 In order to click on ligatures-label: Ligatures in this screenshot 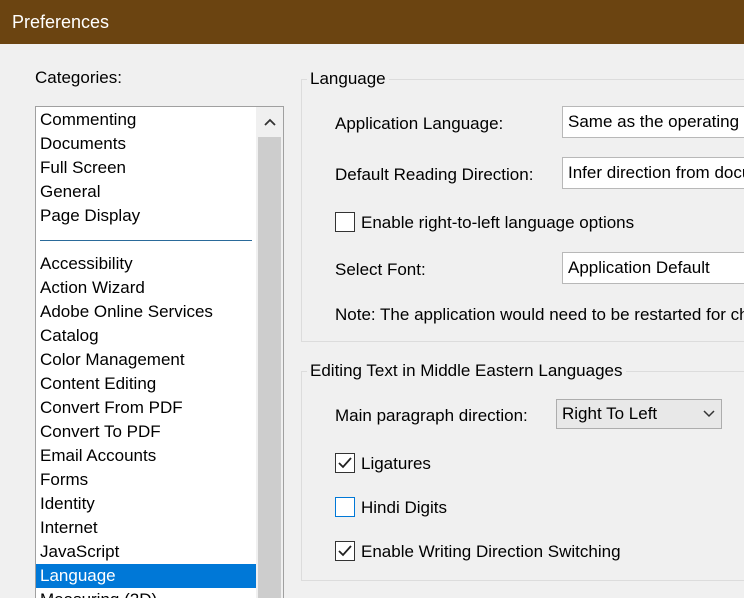, I will do `click(396, 463)`.